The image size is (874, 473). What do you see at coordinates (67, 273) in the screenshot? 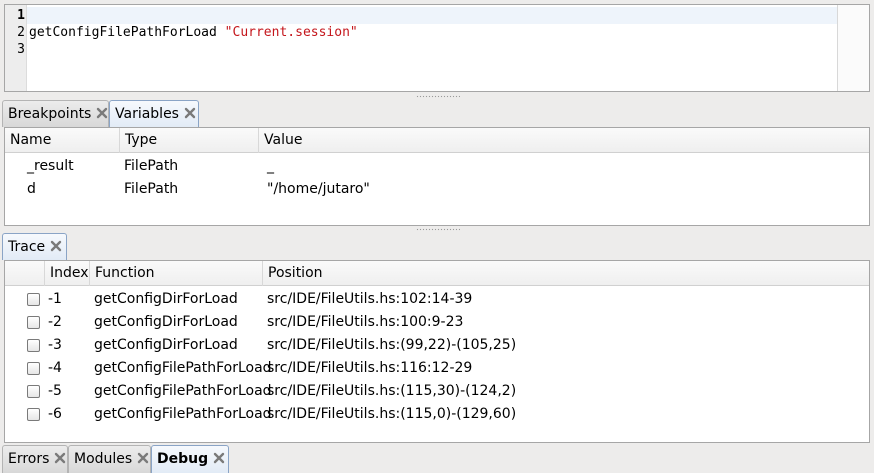
I see `column-header-index: Index` at bounding box center [67, 273].